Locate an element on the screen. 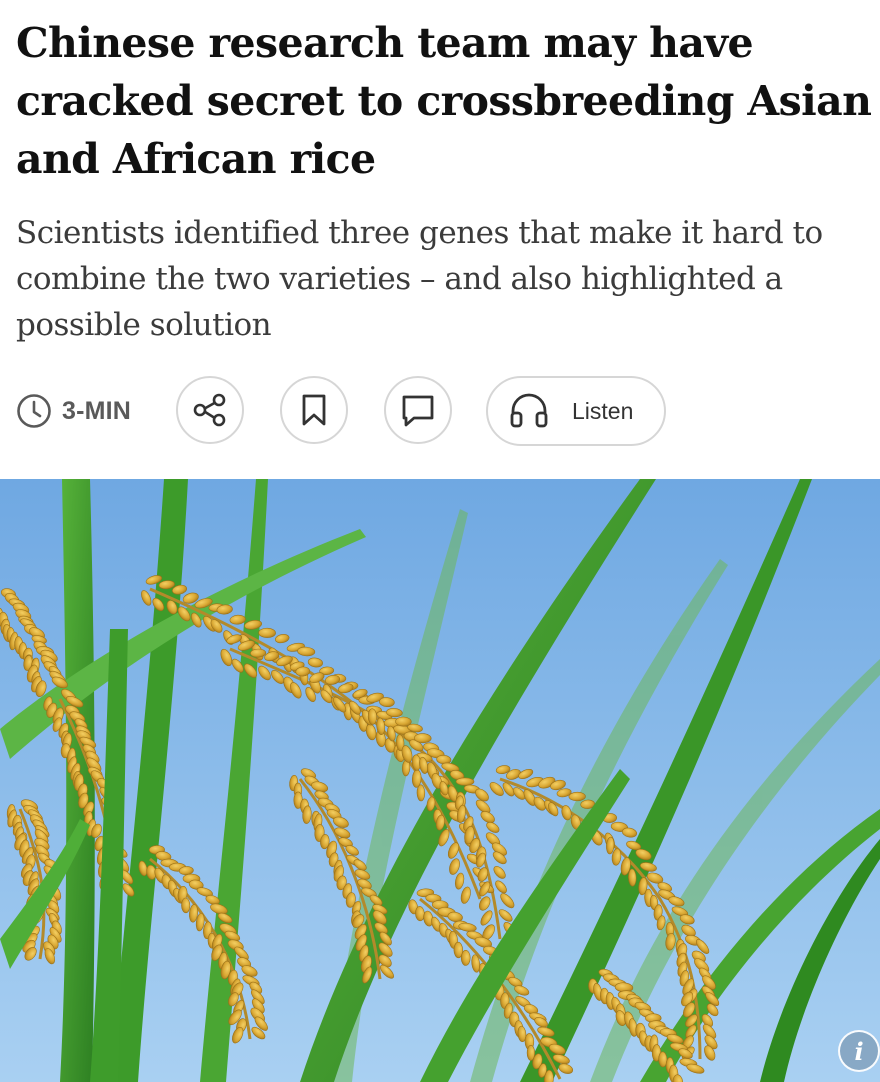 The width and height of the screenshot is (880, 1082). article-toolbar: 3-MIN Listen is located at coordinates (440, 412).